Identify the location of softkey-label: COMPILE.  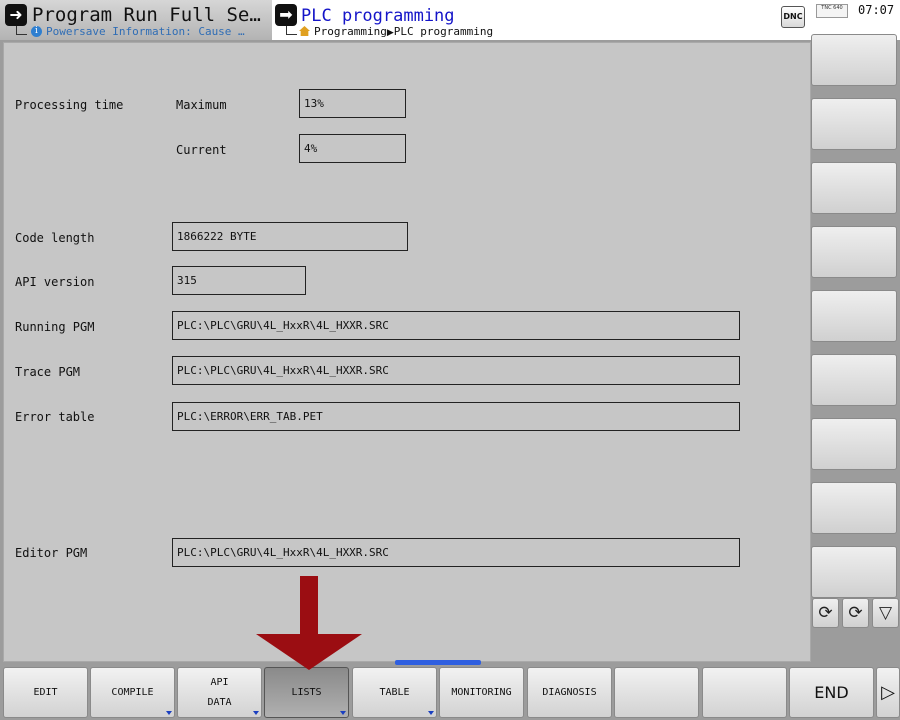
(132, 692).